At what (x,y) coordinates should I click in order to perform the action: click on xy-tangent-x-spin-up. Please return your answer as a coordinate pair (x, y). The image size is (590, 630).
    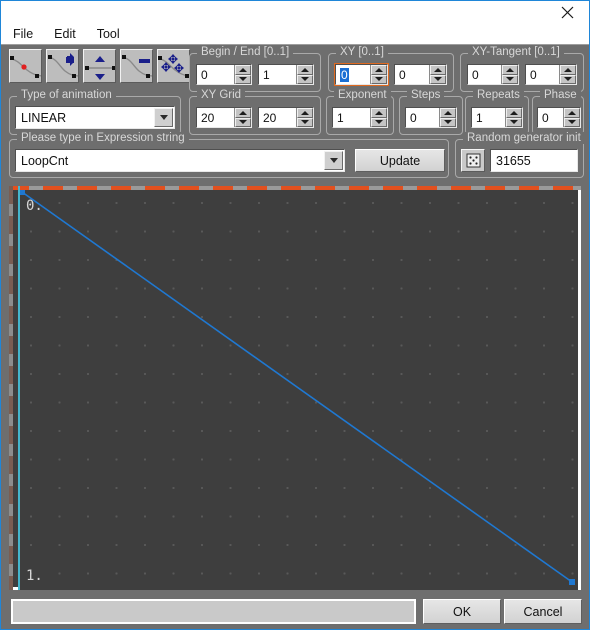
    Looking at the image, I should click on (510, 70).